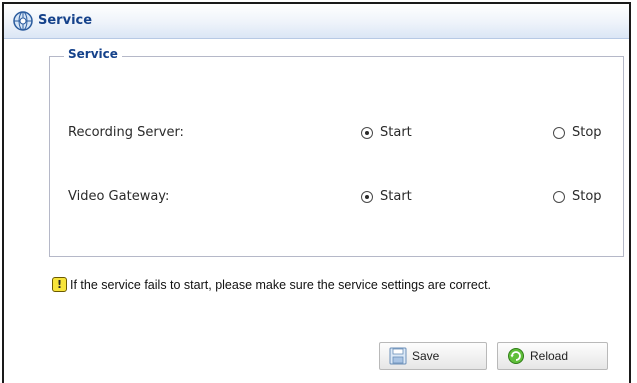 Image resolution: width=637 pixels, height=383 pixels. What do you see at coordinates (23, 21) in the screenshot?
I see `service-globe-icon` at bounding box center [23, 21].